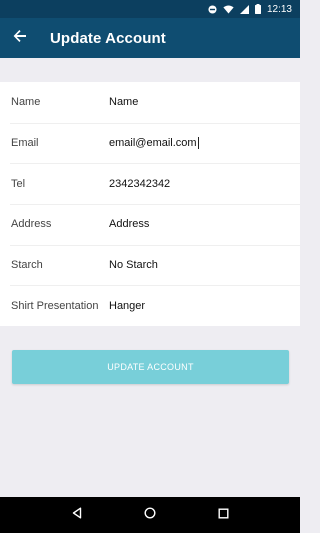 The image size is (320, 533). Describe the element at coordinates (55, 305) in the screenshot. I see `field-label-shirt-presentation: Shirt Presentation` at that location.